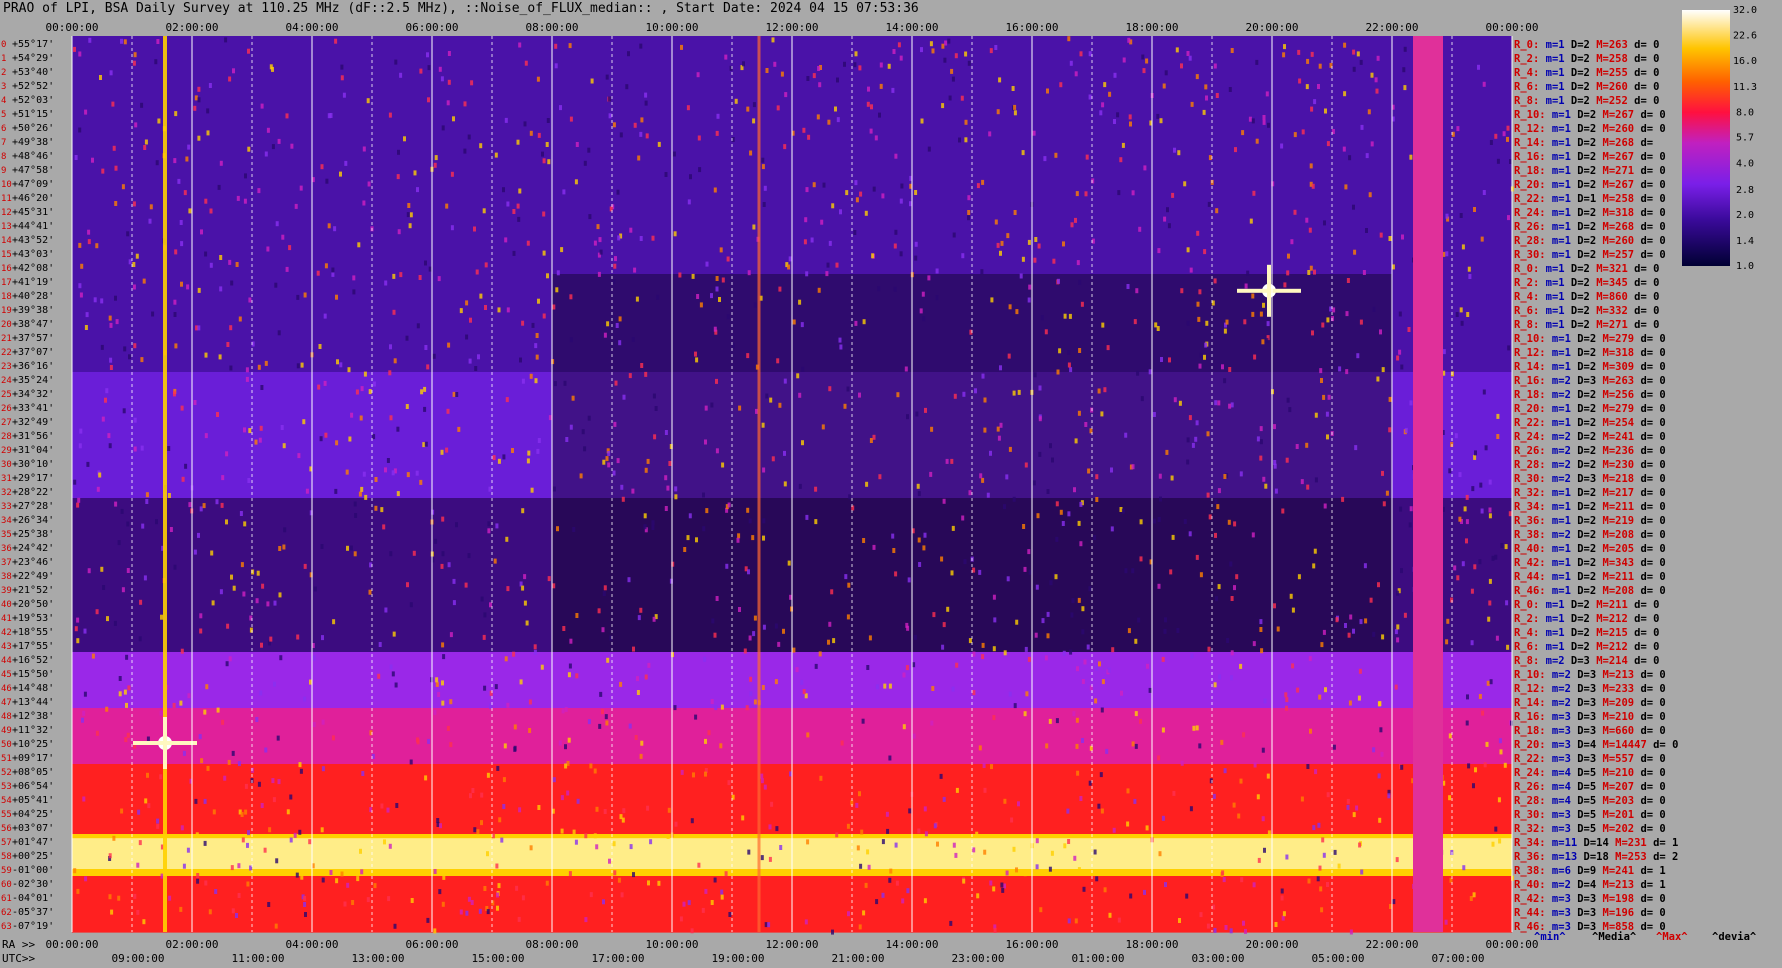 This screenshot has height=968, width=1782. I want to click on dec-row-index: 44, so click(6, 661).